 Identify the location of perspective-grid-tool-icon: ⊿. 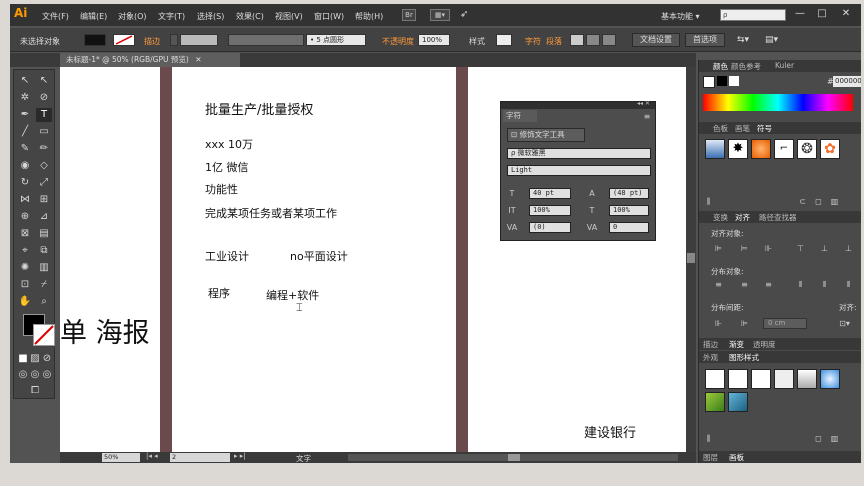
(44, 217).